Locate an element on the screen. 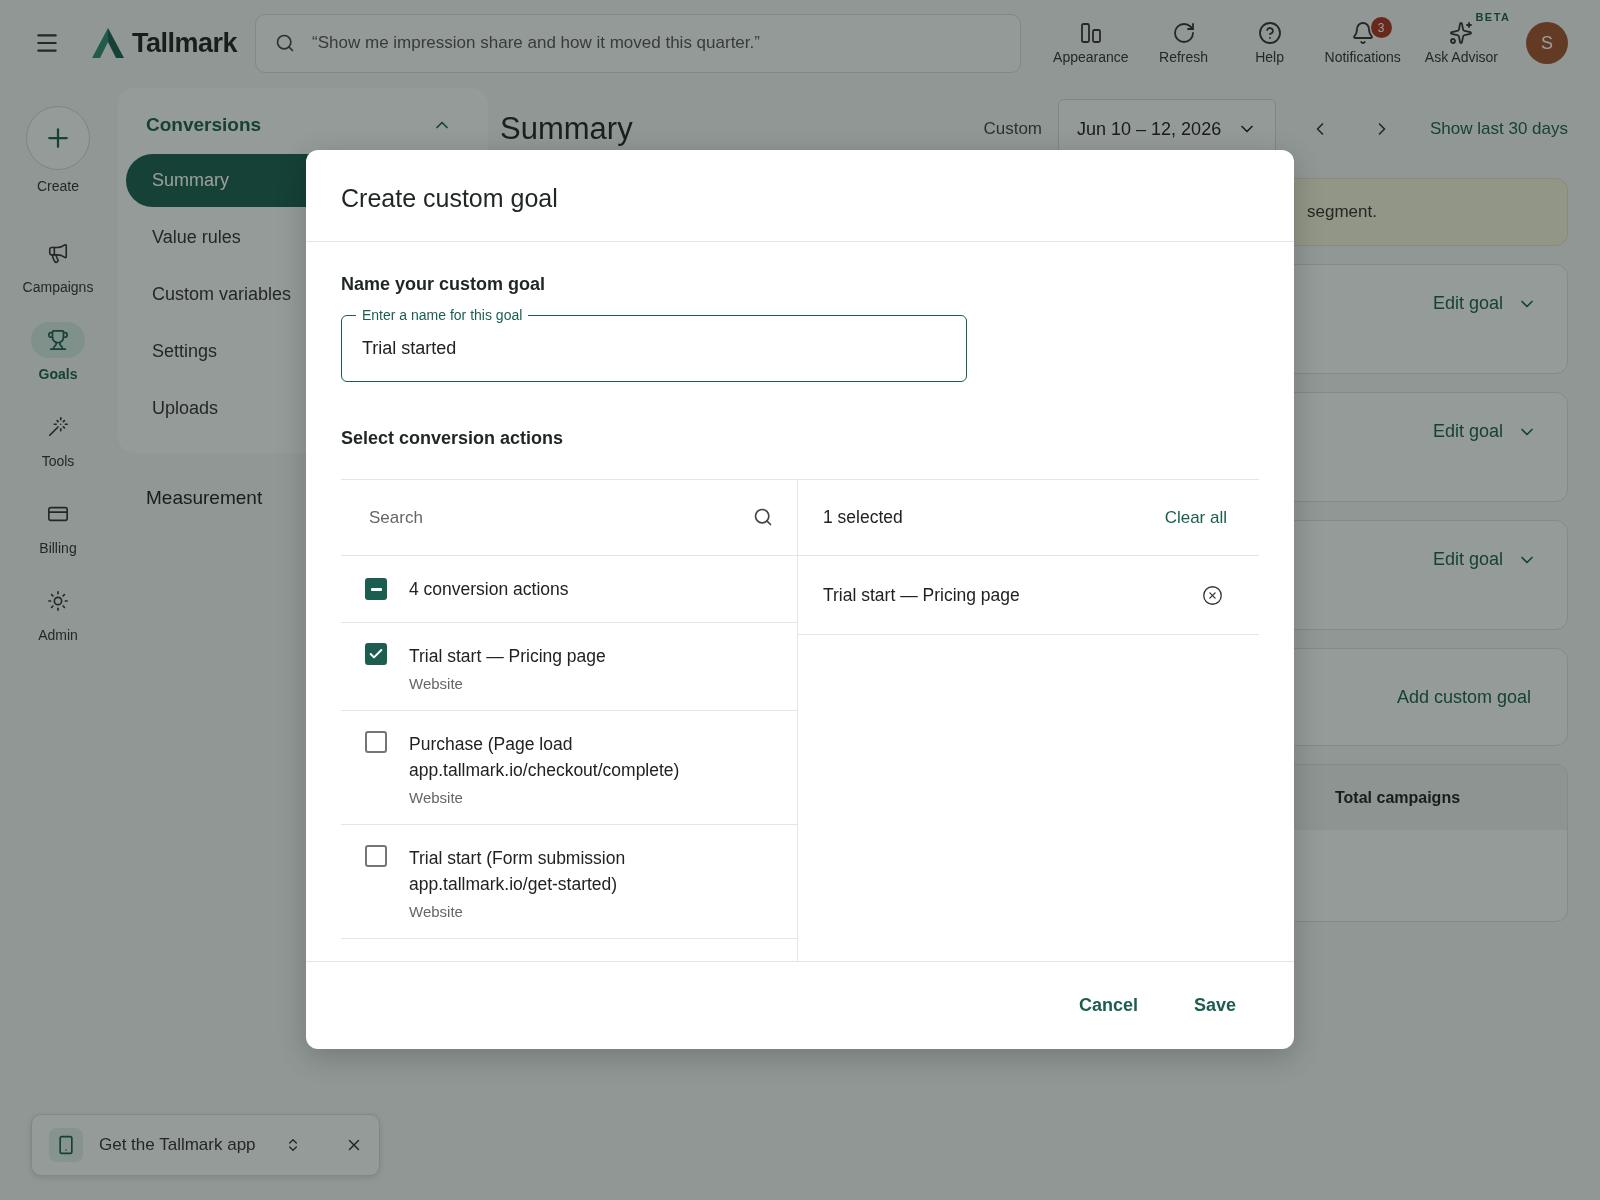 The width and height of the screenshot is (1600, 1200). action-label: Purchase (Page load app.tallmark.io/checkout/complete) is located at coordinates (545, 757).